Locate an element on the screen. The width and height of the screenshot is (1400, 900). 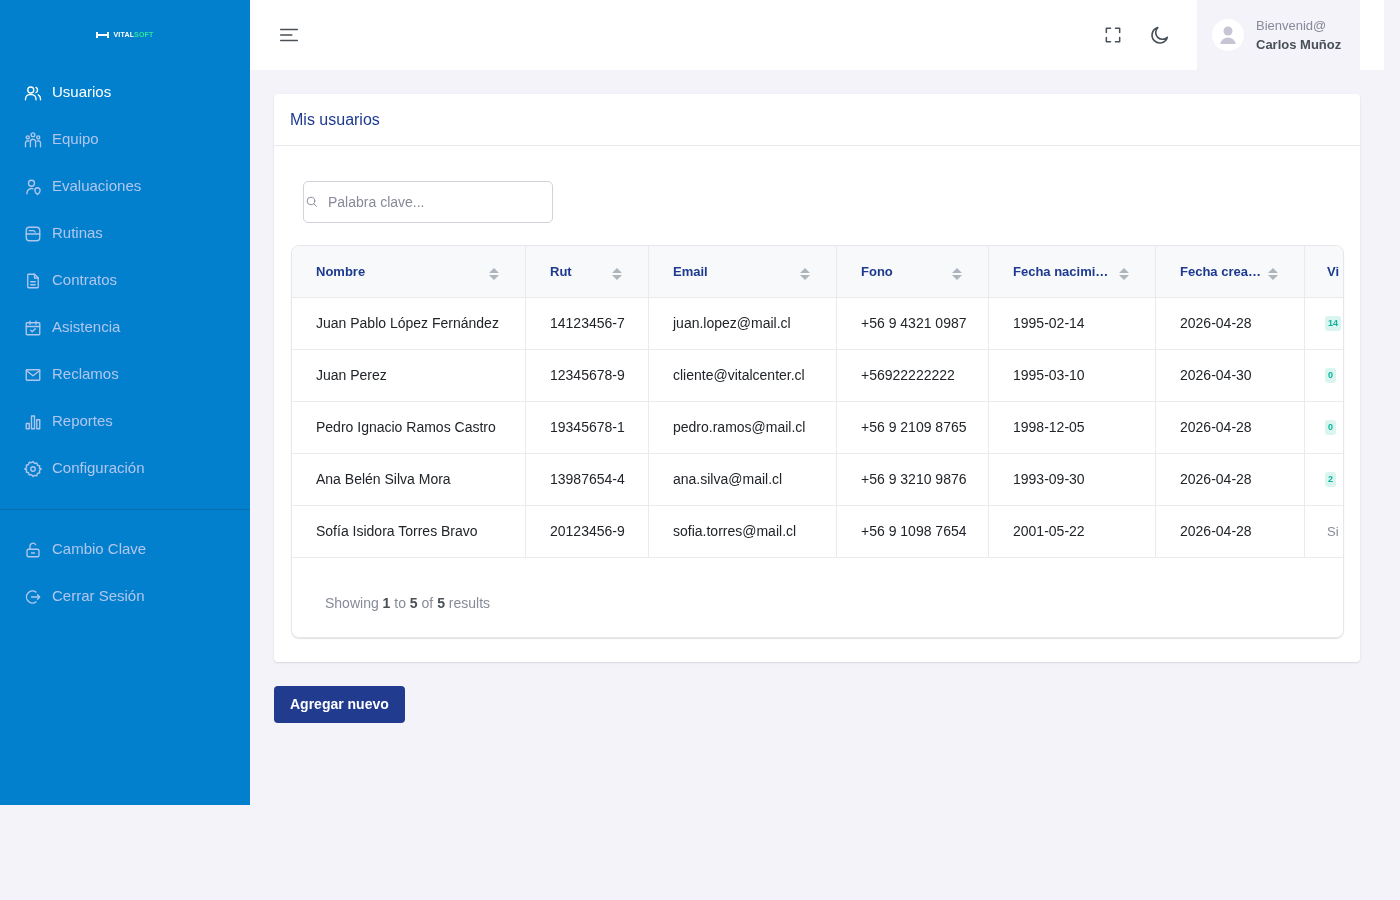
table-cell: +56 9 3210 9876 is located at coordinates (913, 479).